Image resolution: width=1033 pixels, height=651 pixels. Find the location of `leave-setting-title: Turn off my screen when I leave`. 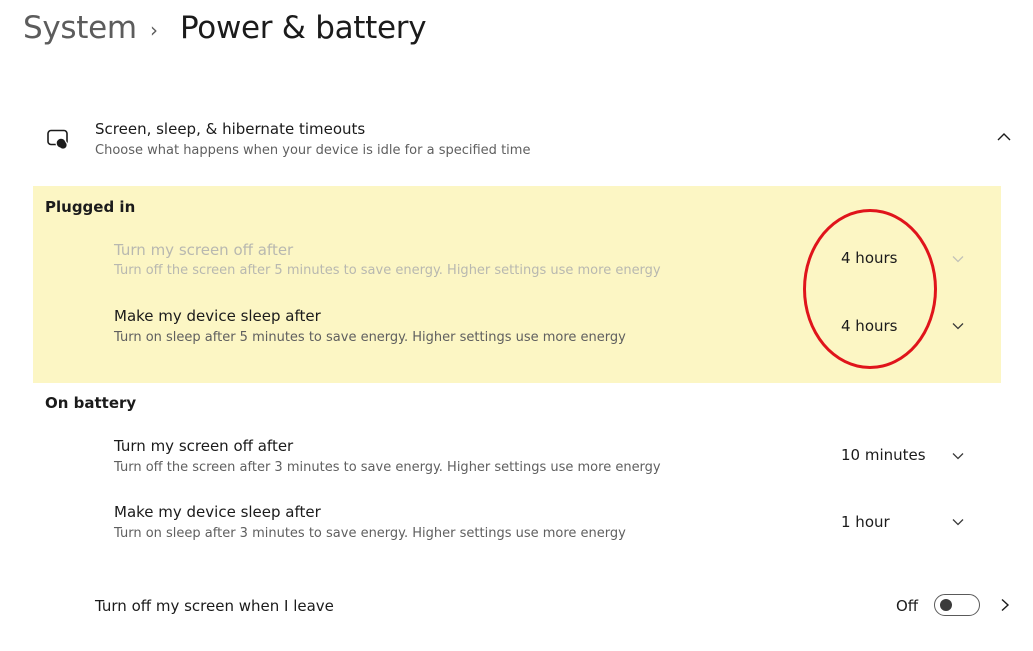

leave-setting-title: Turn off my screen when I leave is located at coordinates (214, 606).